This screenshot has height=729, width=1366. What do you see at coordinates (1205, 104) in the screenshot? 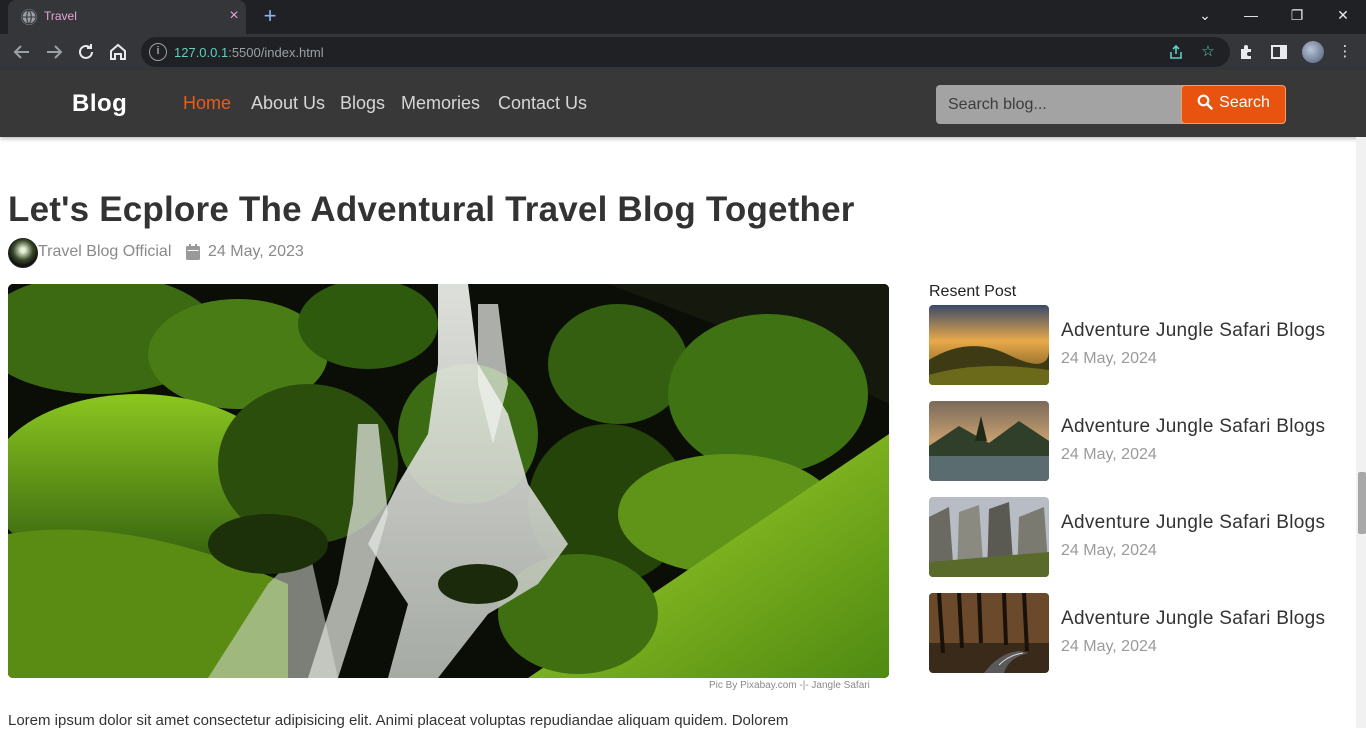
I see `search-icon` at bounding box center [1205, 104].